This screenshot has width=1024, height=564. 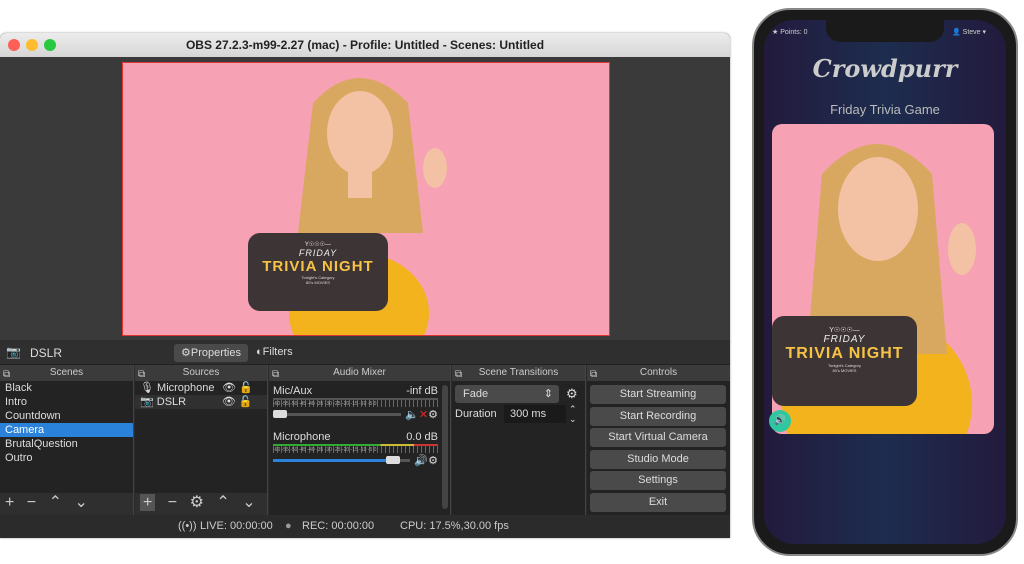 I want to click on filters-button: ◐Filters, so click(x=274, y=352).